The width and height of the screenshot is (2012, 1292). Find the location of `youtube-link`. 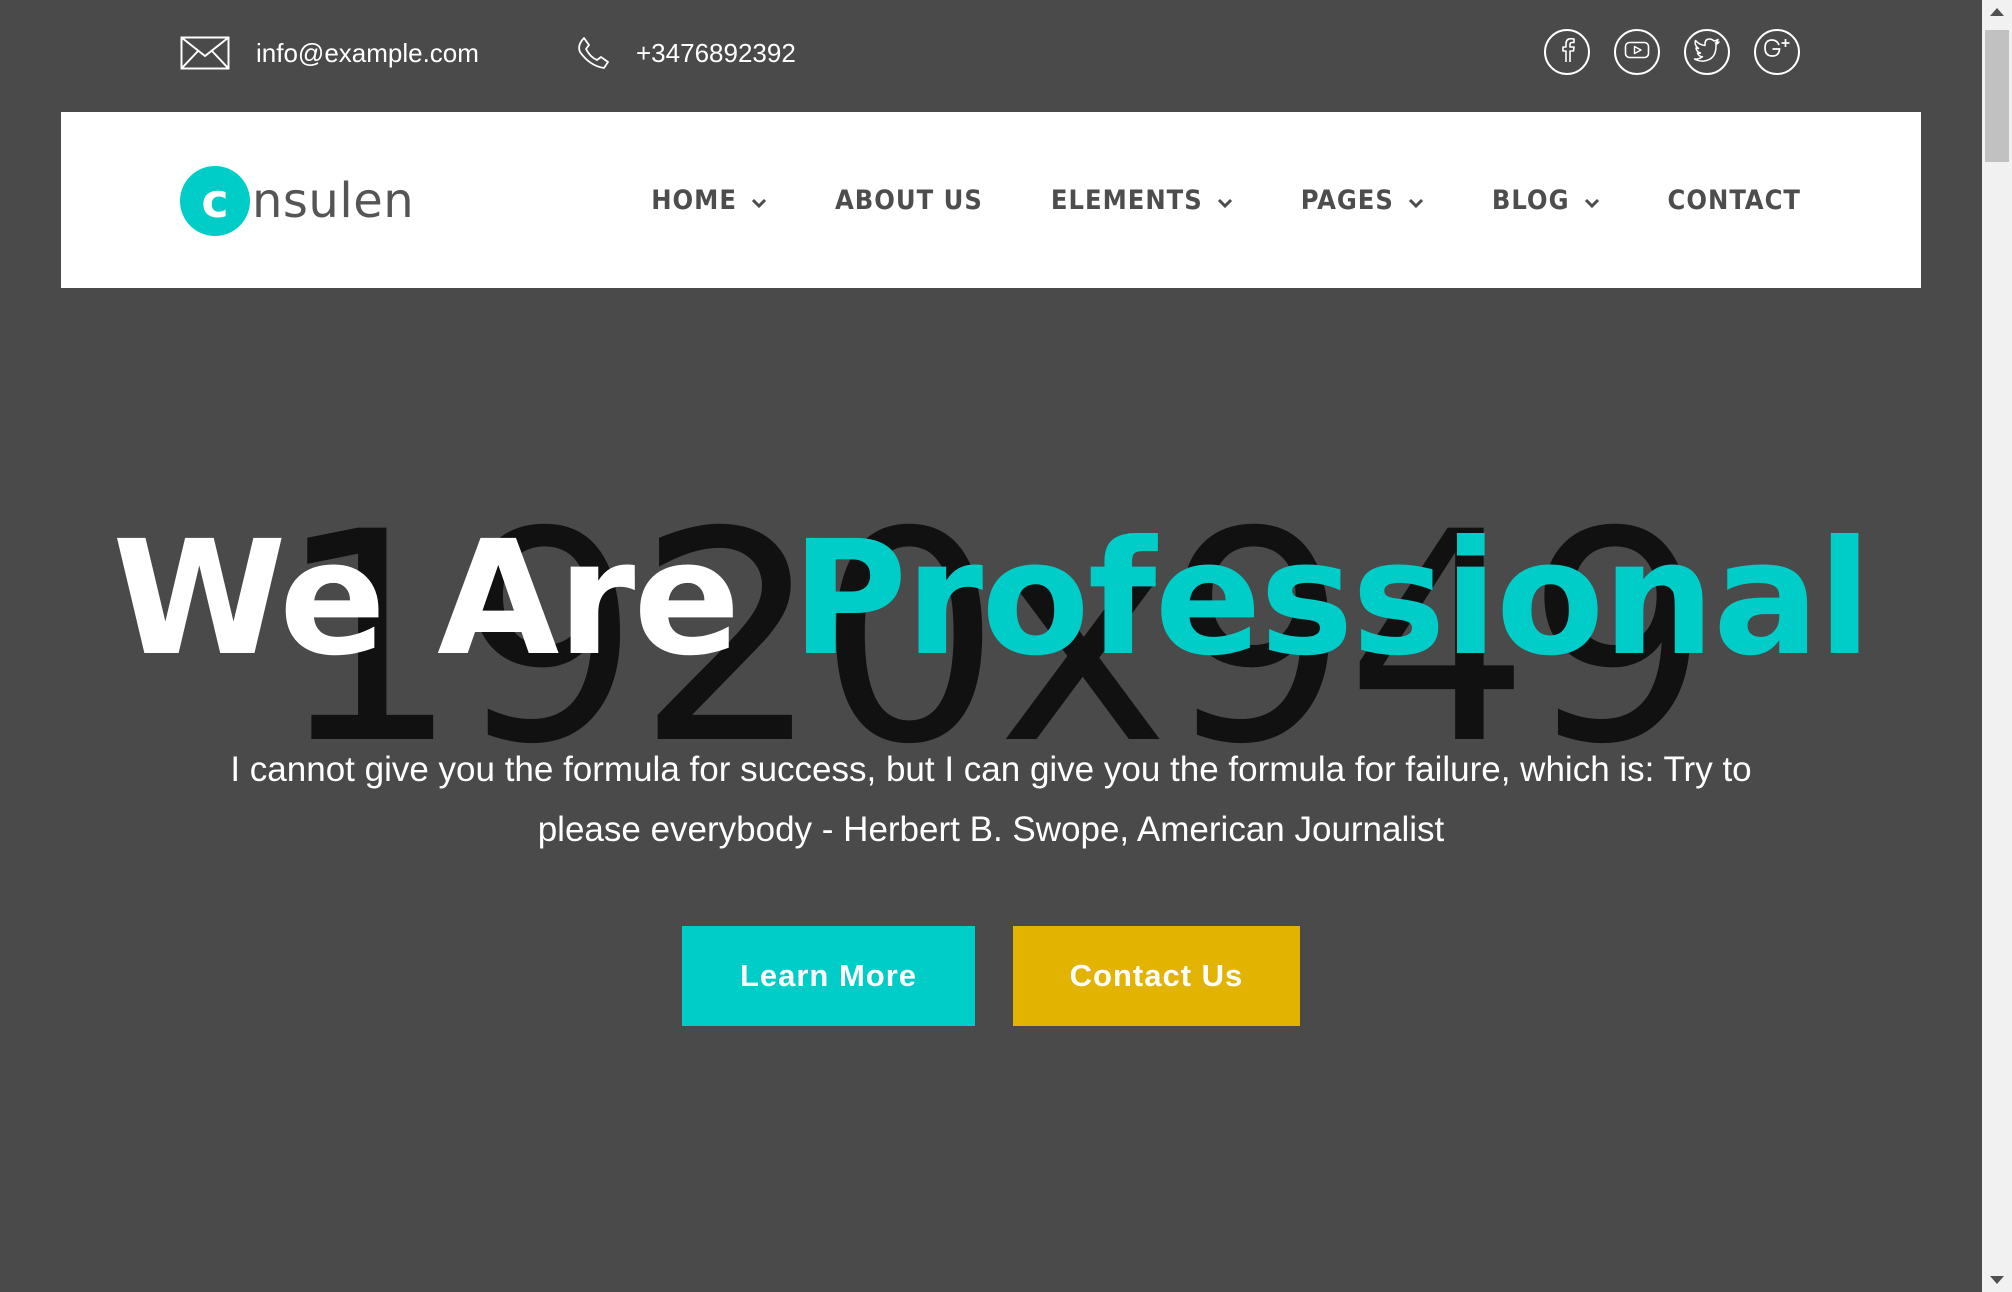

youtube-link is located at coordinates (1637, 52).